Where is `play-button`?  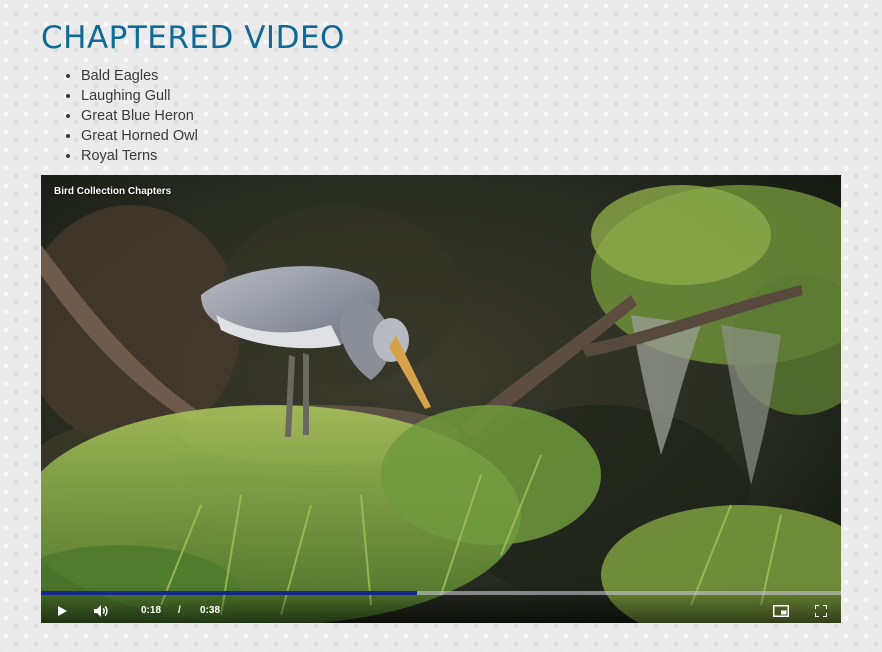 play-button is located at coordinates (62, 611).